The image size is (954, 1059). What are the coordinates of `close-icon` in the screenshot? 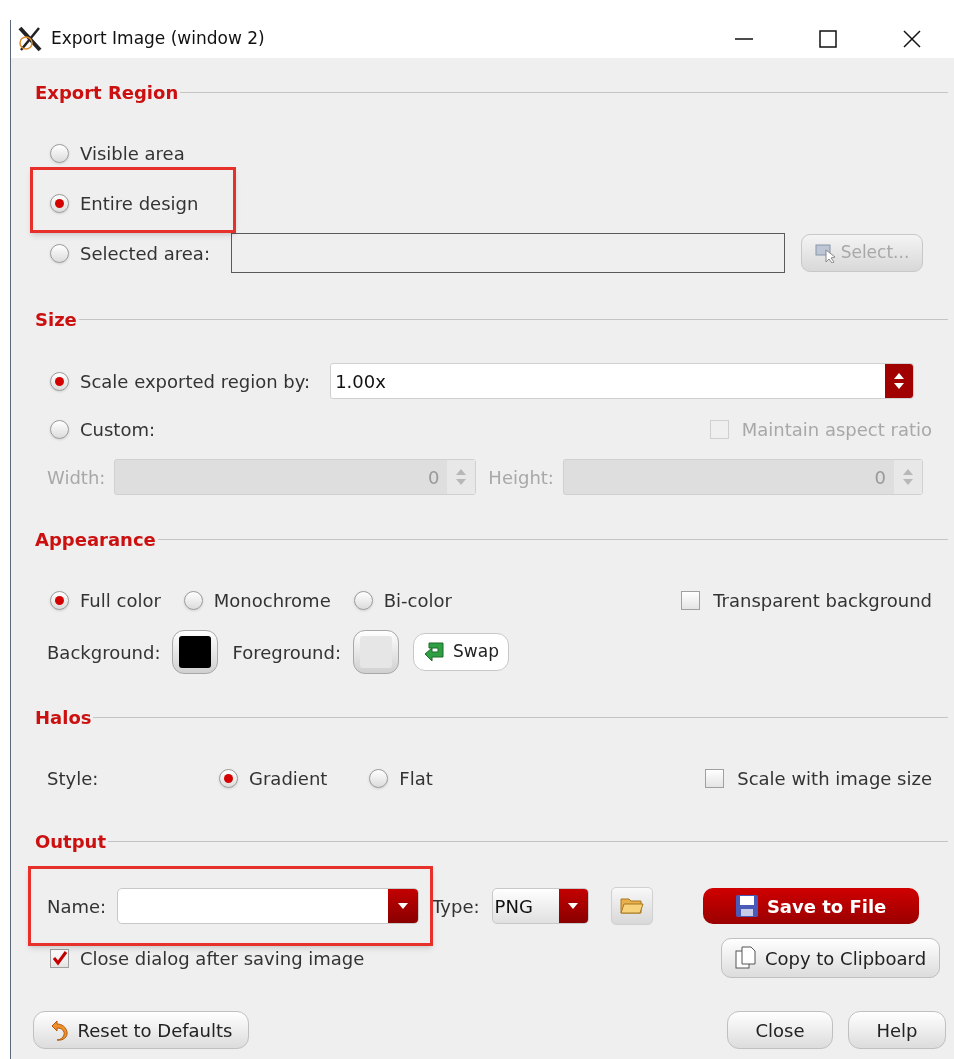 It's located at (912, 39).